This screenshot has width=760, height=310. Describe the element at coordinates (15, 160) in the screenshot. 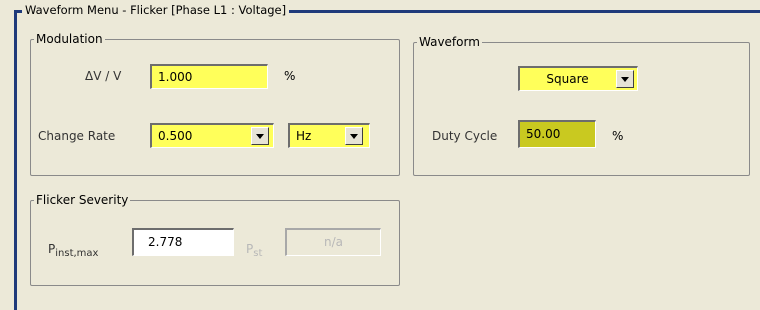

I see `window-frame-left` at that location.